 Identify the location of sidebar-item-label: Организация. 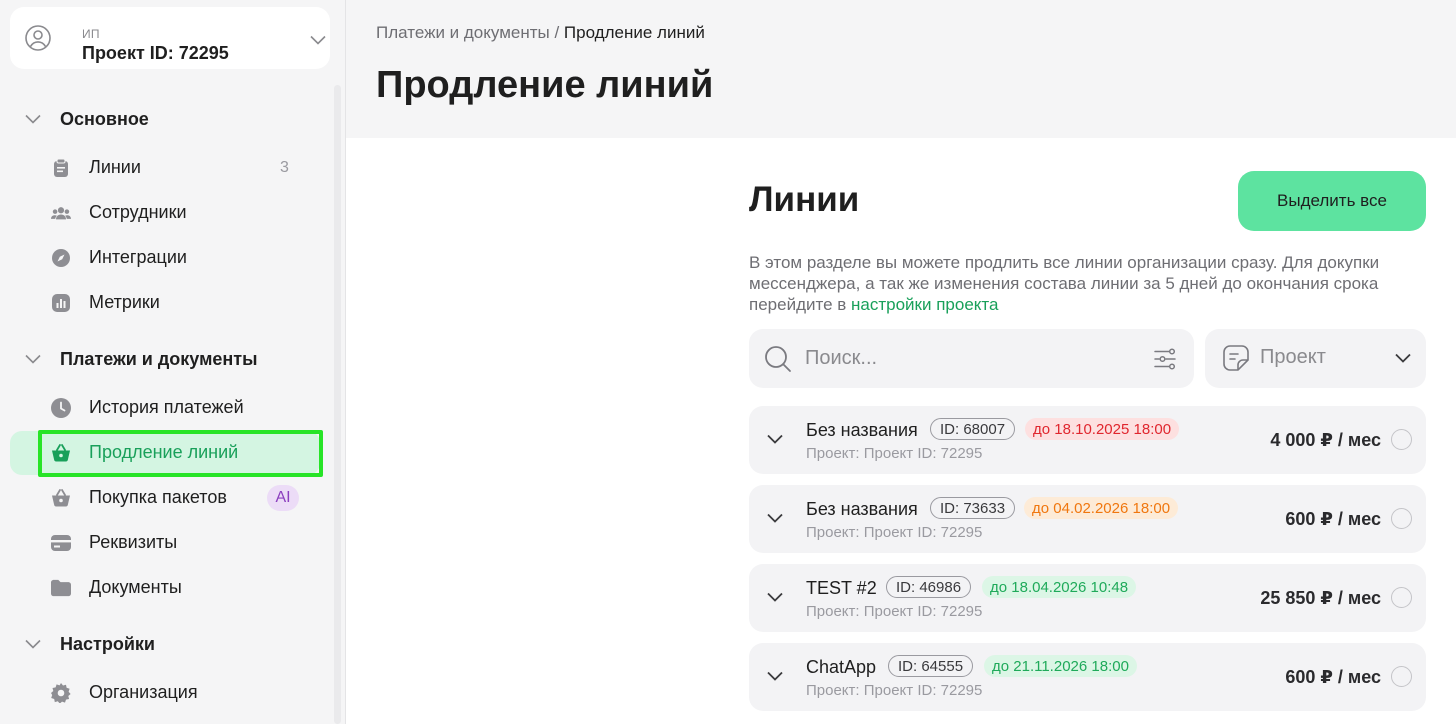
(143, 692).